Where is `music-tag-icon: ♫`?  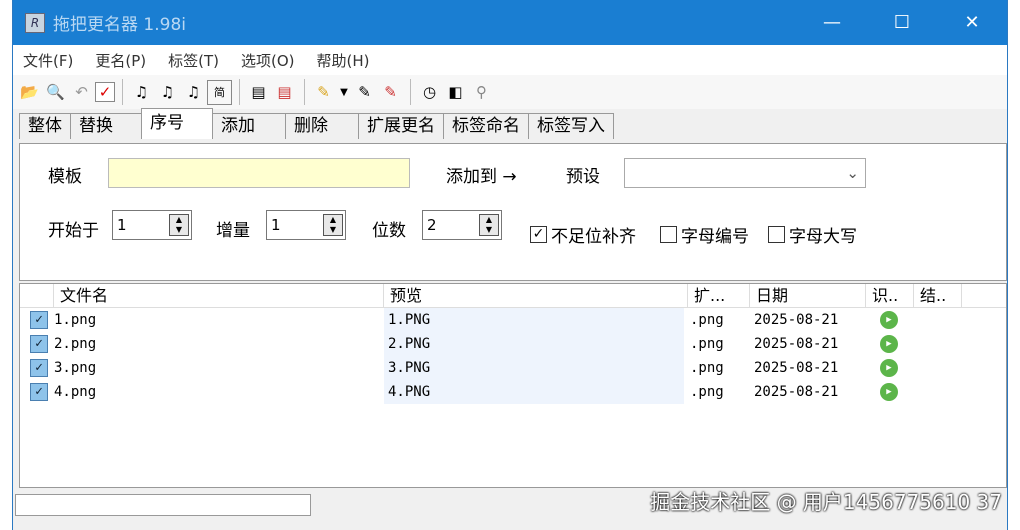 music-tag-icon: ♫ is located at coordinates (141, 92).